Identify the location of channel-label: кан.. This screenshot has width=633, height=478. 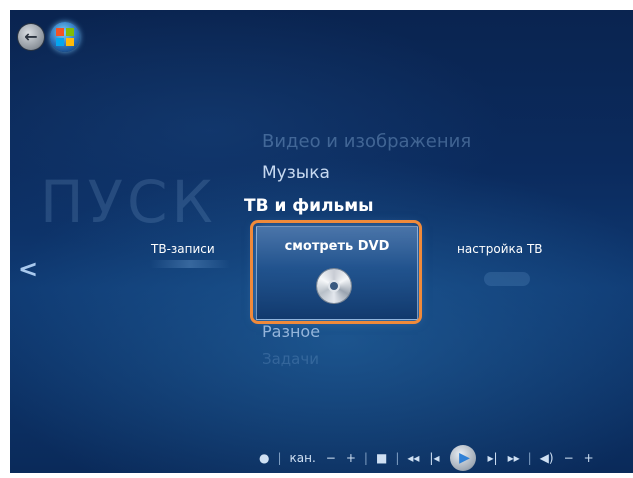
(302, 458).